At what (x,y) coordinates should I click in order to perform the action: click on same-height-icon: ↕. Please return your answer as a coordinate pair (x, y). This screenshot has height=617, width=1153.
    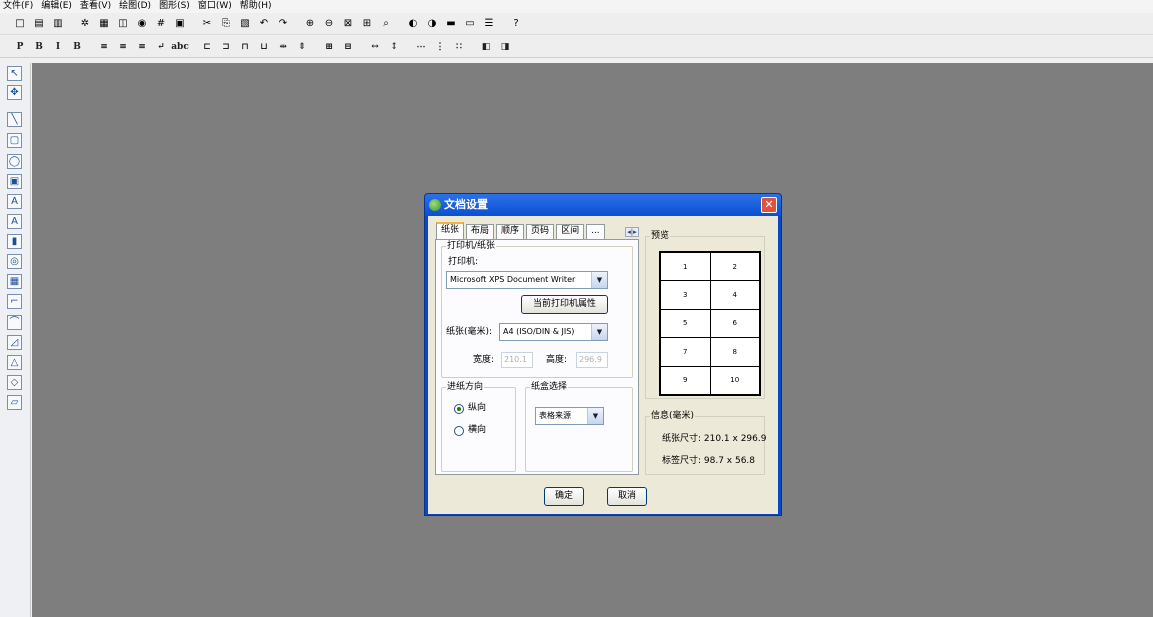
    Looking at the image, I should click on (394, 47).